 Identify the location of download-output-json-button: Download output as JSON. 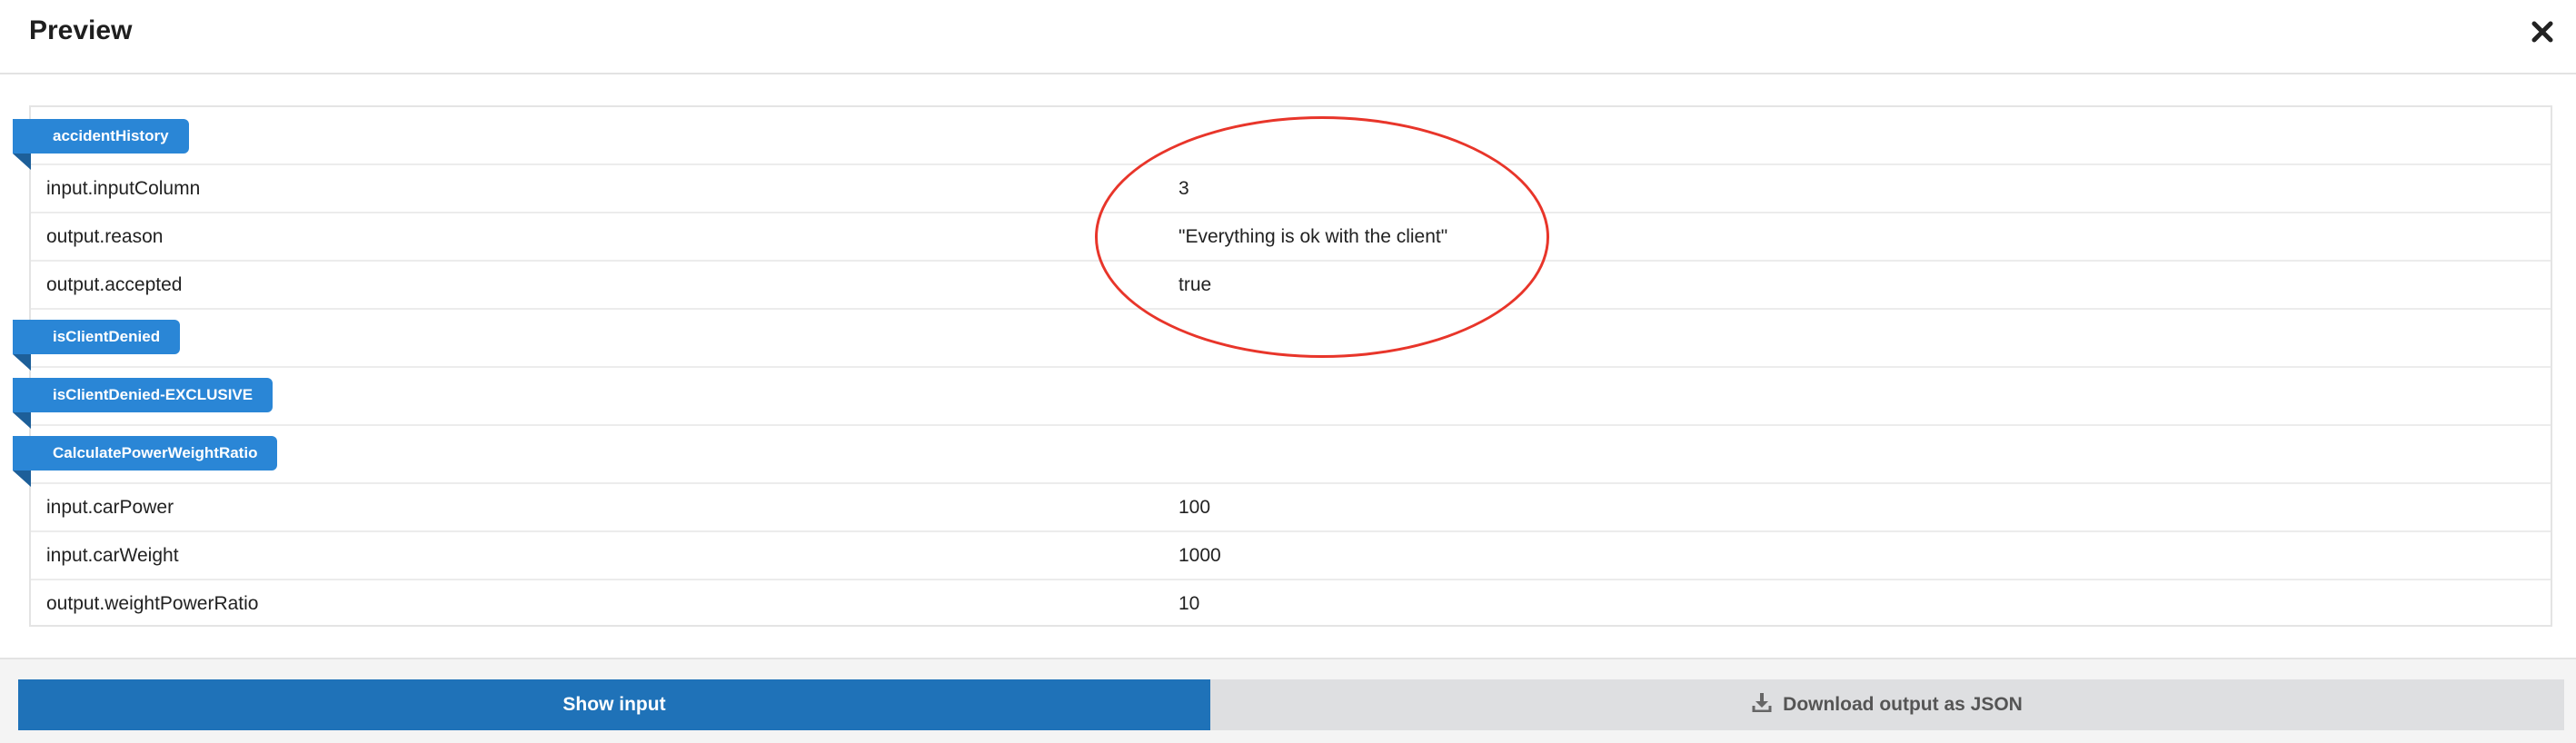
(1887, 704).